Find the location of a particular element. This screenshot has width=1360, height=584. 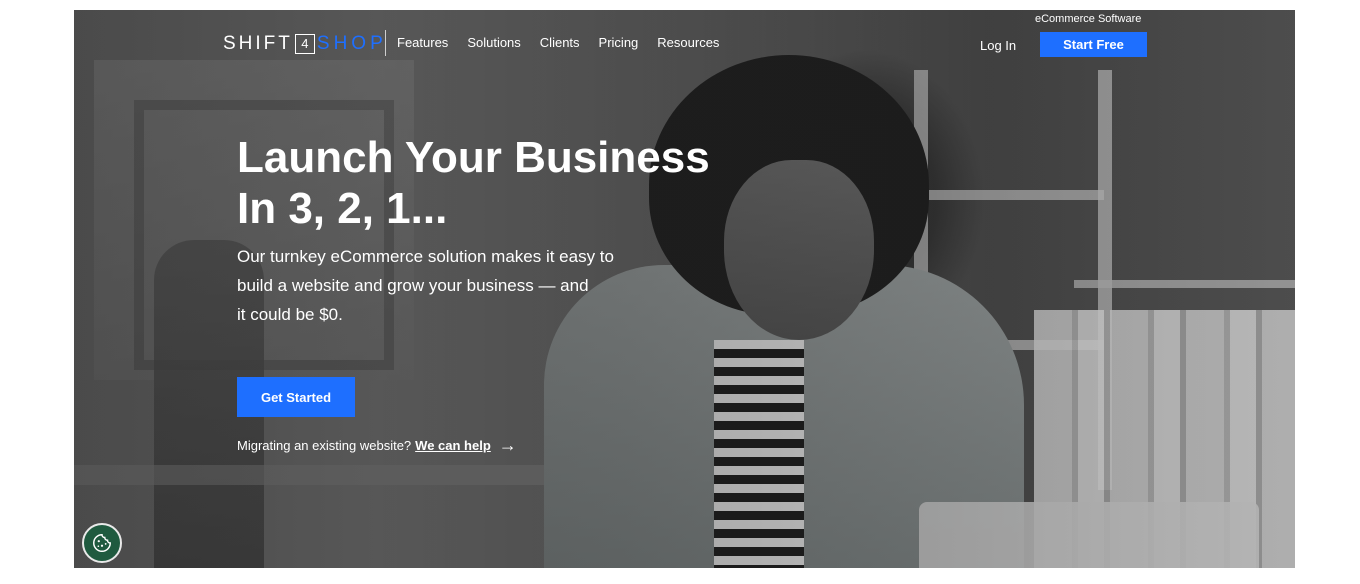

nav-item-clients: Clients is located at coordinates (560, 42).